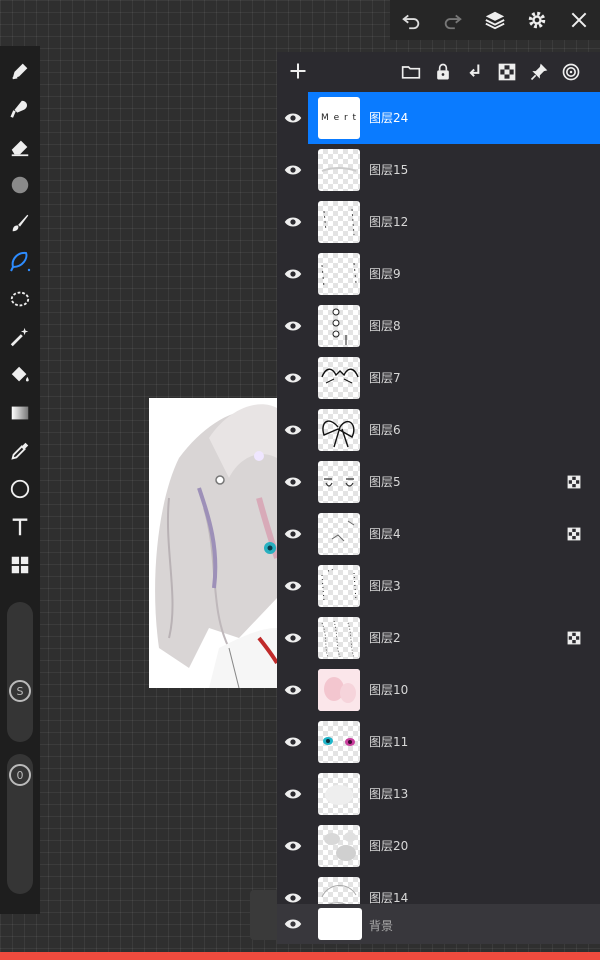  I want to click on smudge-icon, so click(20, 109).